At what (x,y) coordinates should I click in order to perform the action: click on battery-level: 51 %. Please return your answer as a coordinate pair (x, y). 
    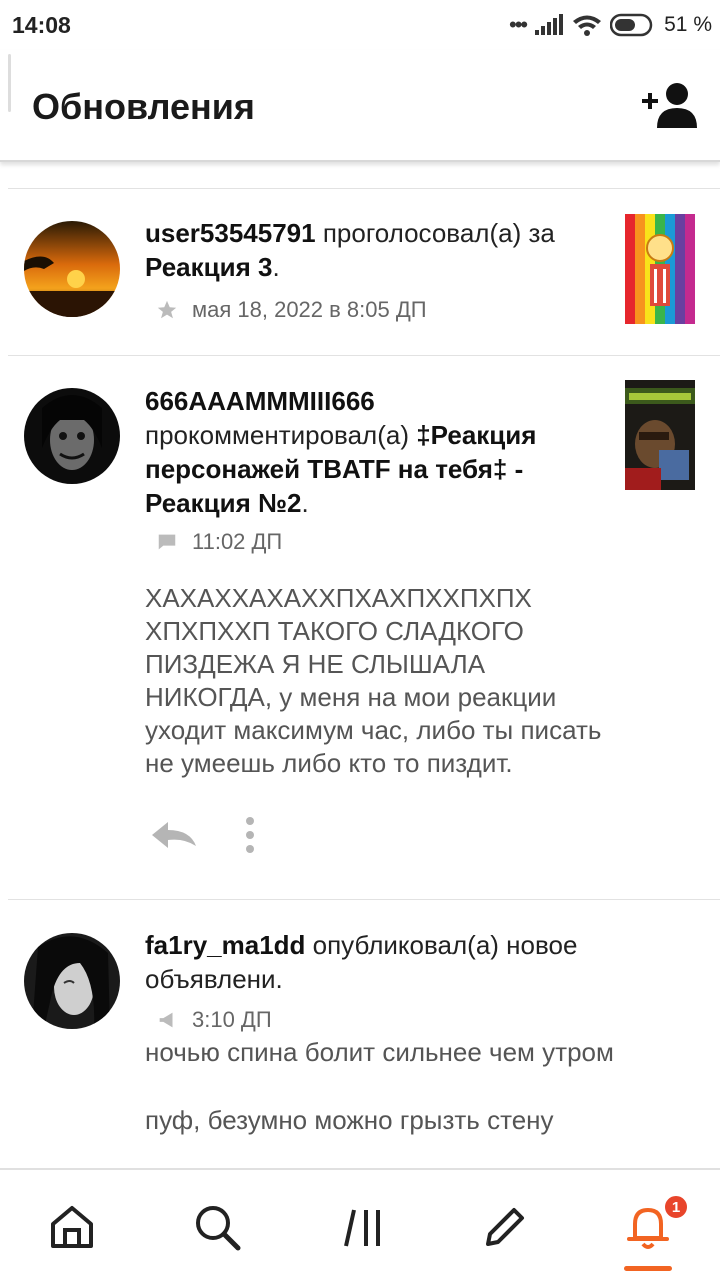
    Looking at the image, I should click on (688, 24).